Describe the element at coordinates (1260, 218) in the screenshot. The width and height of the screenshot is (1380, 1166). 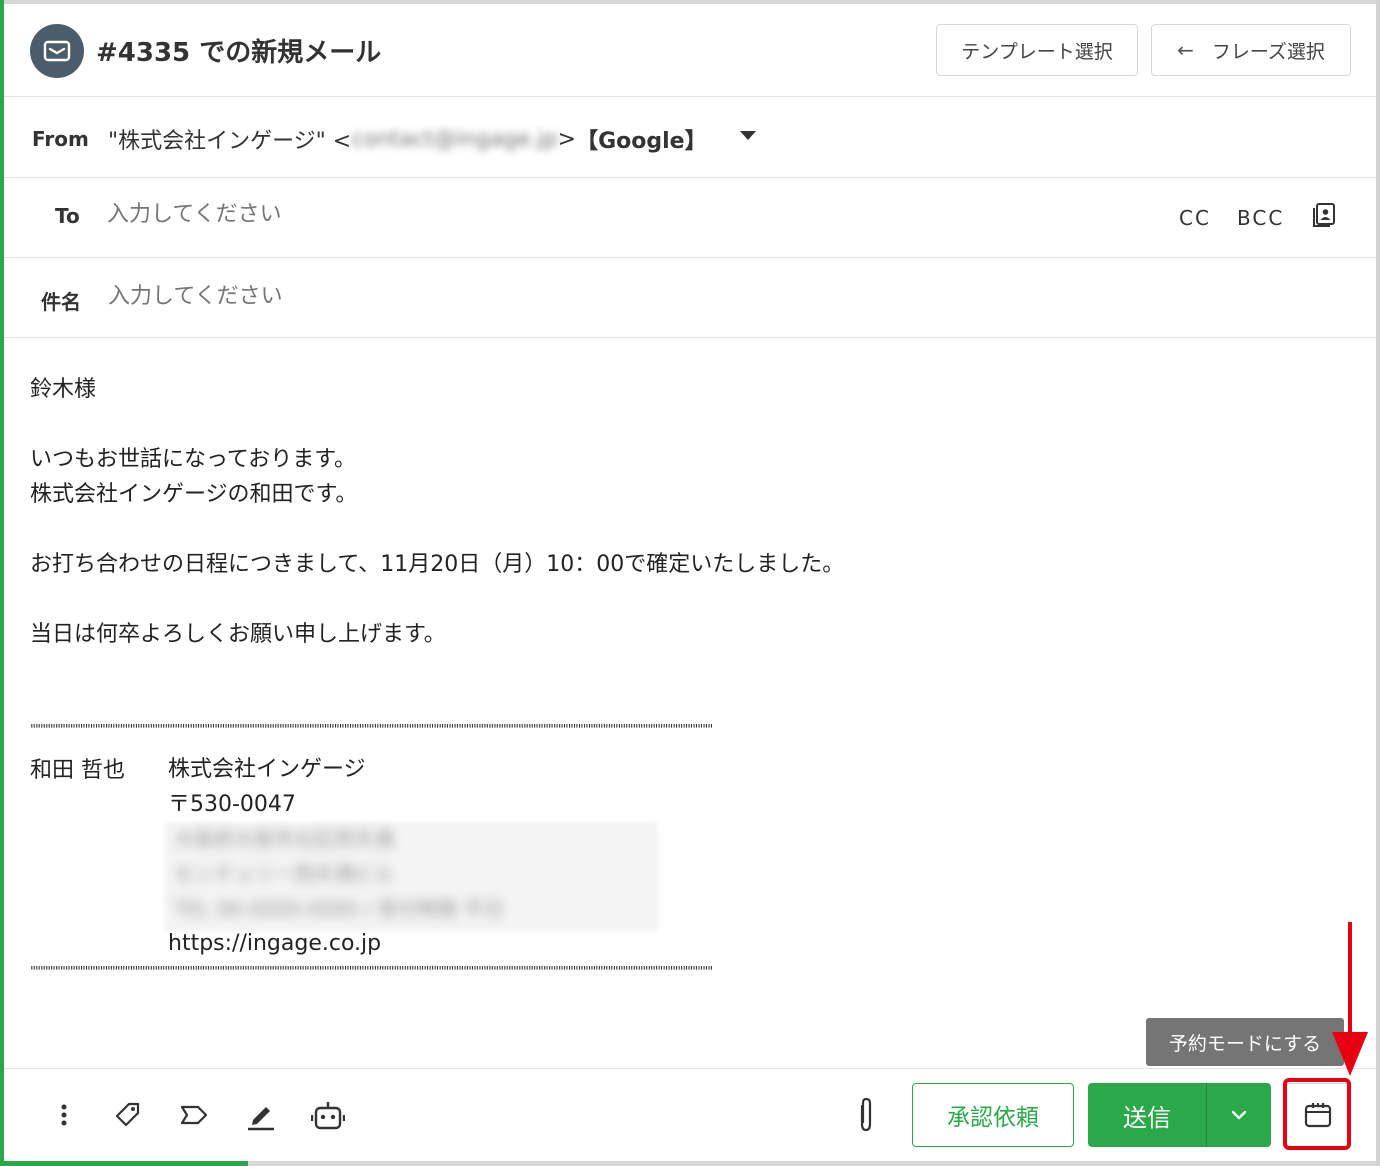
I see `bcc-button: BCC` at that location.